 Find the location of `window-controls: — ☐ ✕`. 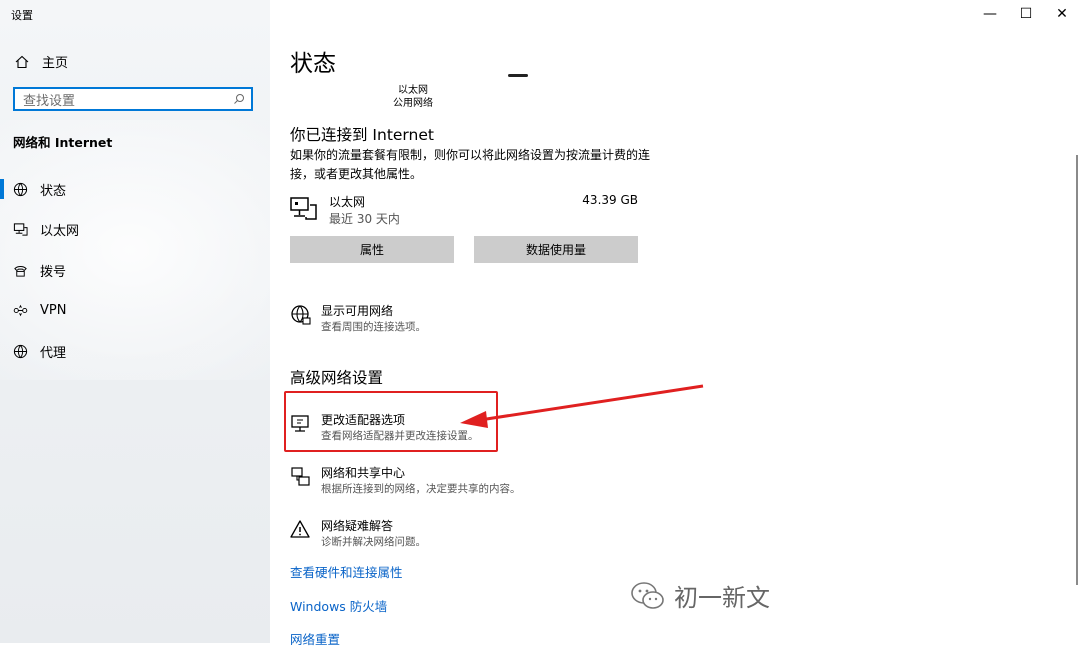

window-controls: — ☐ ✕ is located at coordinates (1026, 14).